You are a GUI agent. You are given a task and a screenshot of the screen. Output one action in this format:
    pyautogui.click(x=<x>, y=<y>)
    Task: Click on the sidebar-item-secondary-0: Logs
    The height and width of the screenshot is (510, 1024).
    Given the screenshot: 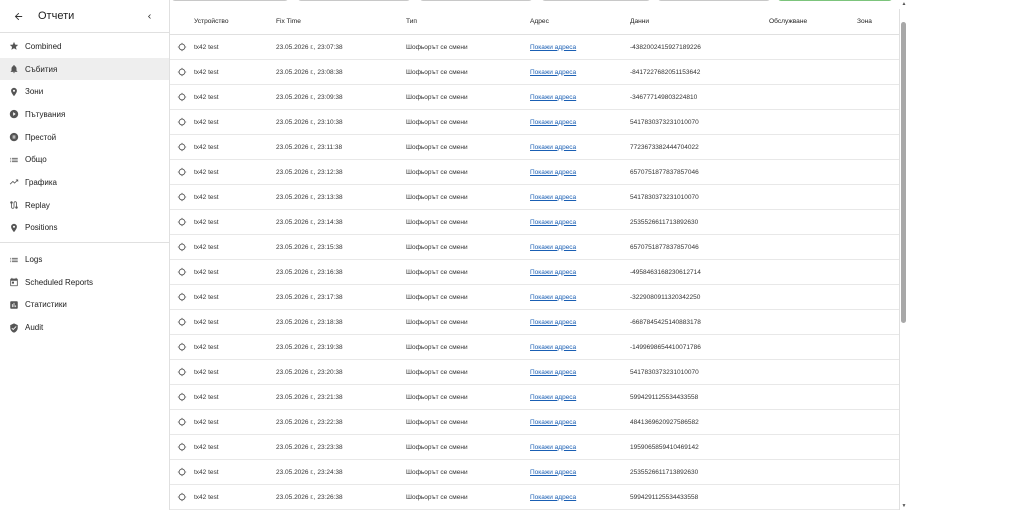 What is the action you would take?
    pyautogui.click(x=84, y=259)
    